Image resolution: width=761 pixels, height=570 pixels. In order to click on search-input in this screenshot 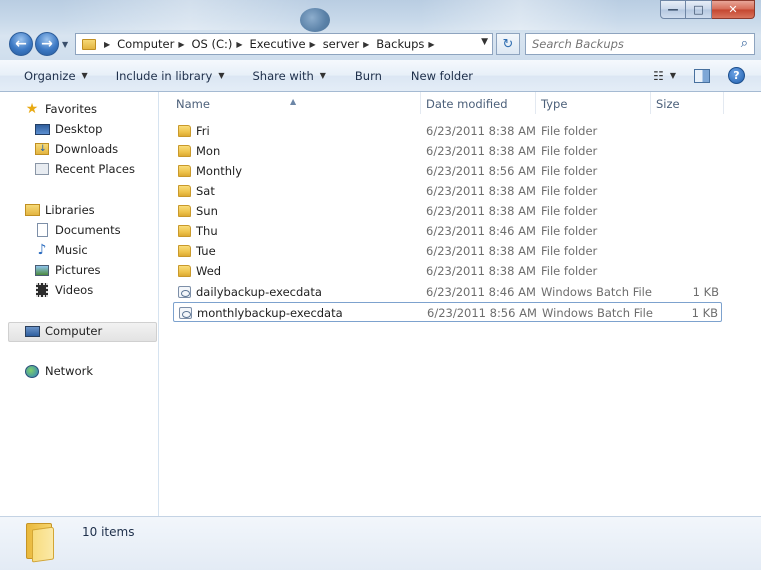, I will do `click(627, 44)`.